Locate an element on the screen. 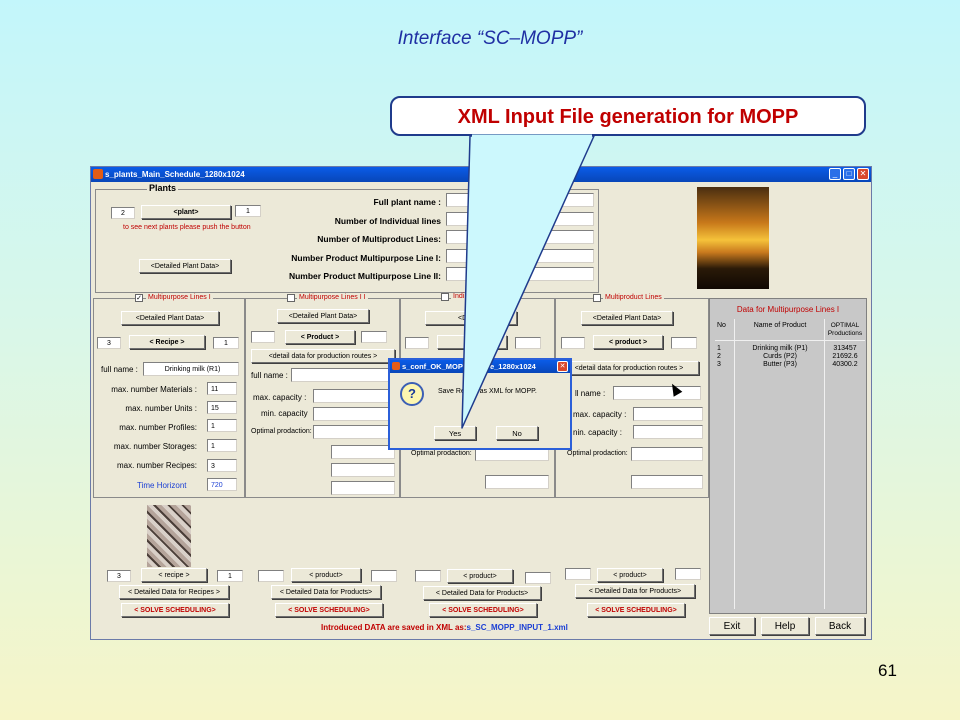  recipe-nav-button: < Recipe > is located at coordinates (167, 342).